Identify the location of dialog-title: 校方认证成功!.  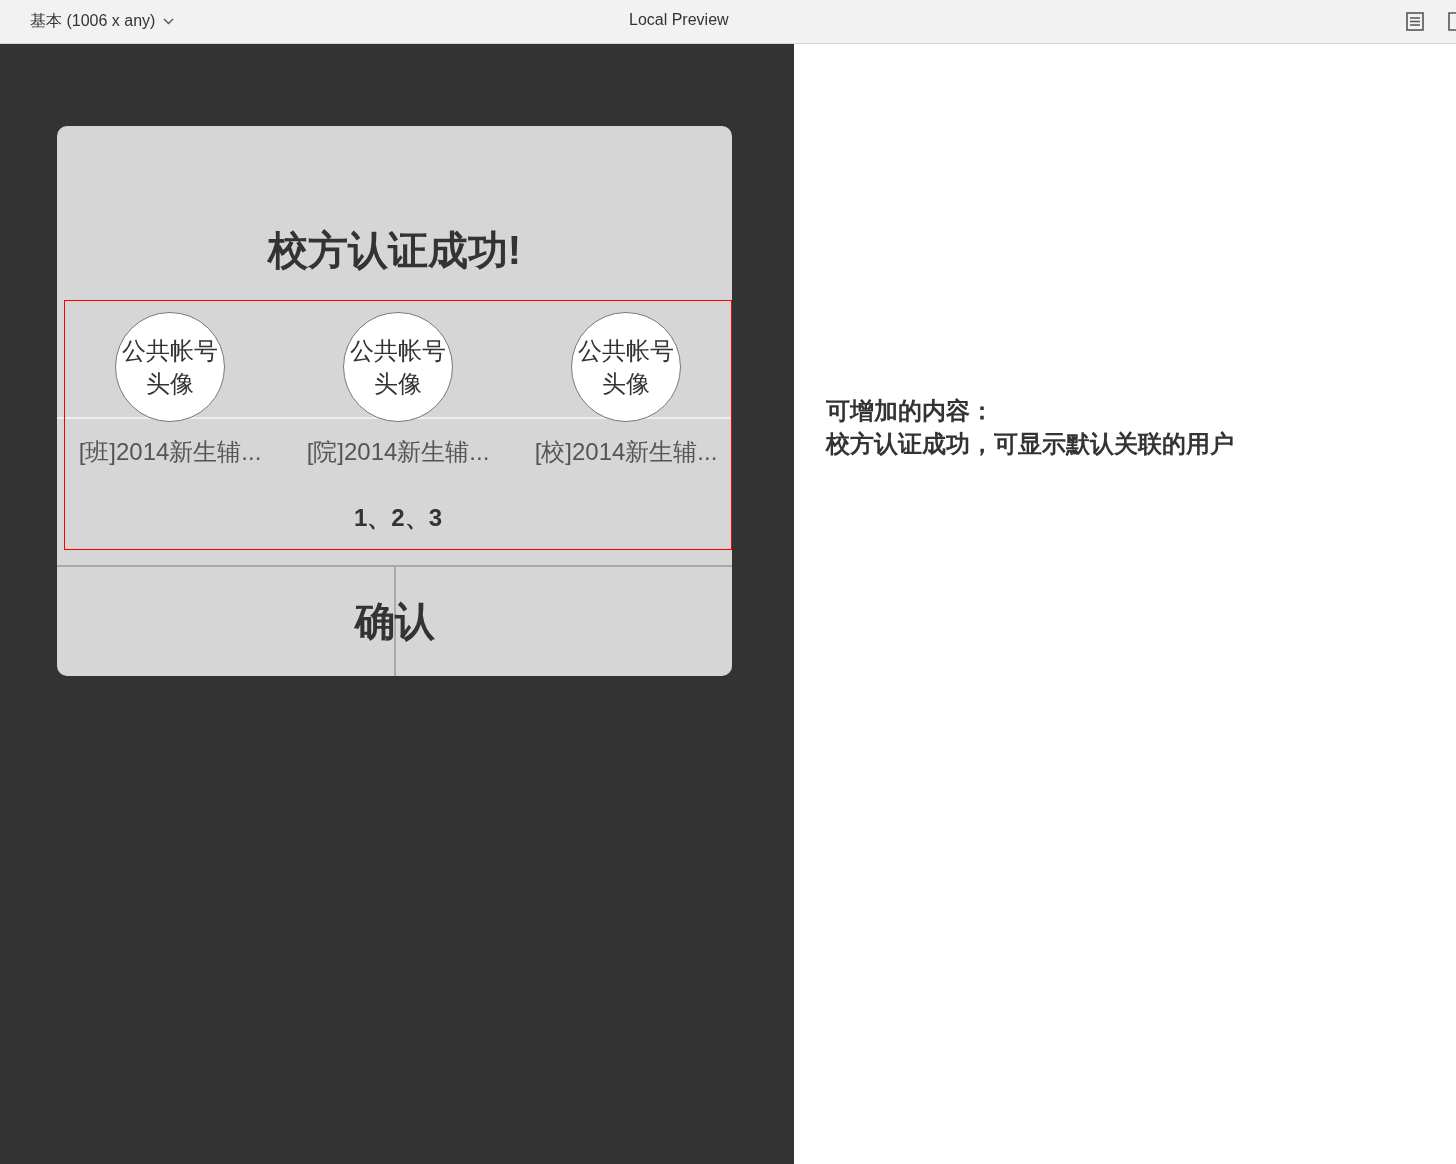
(394, 250).